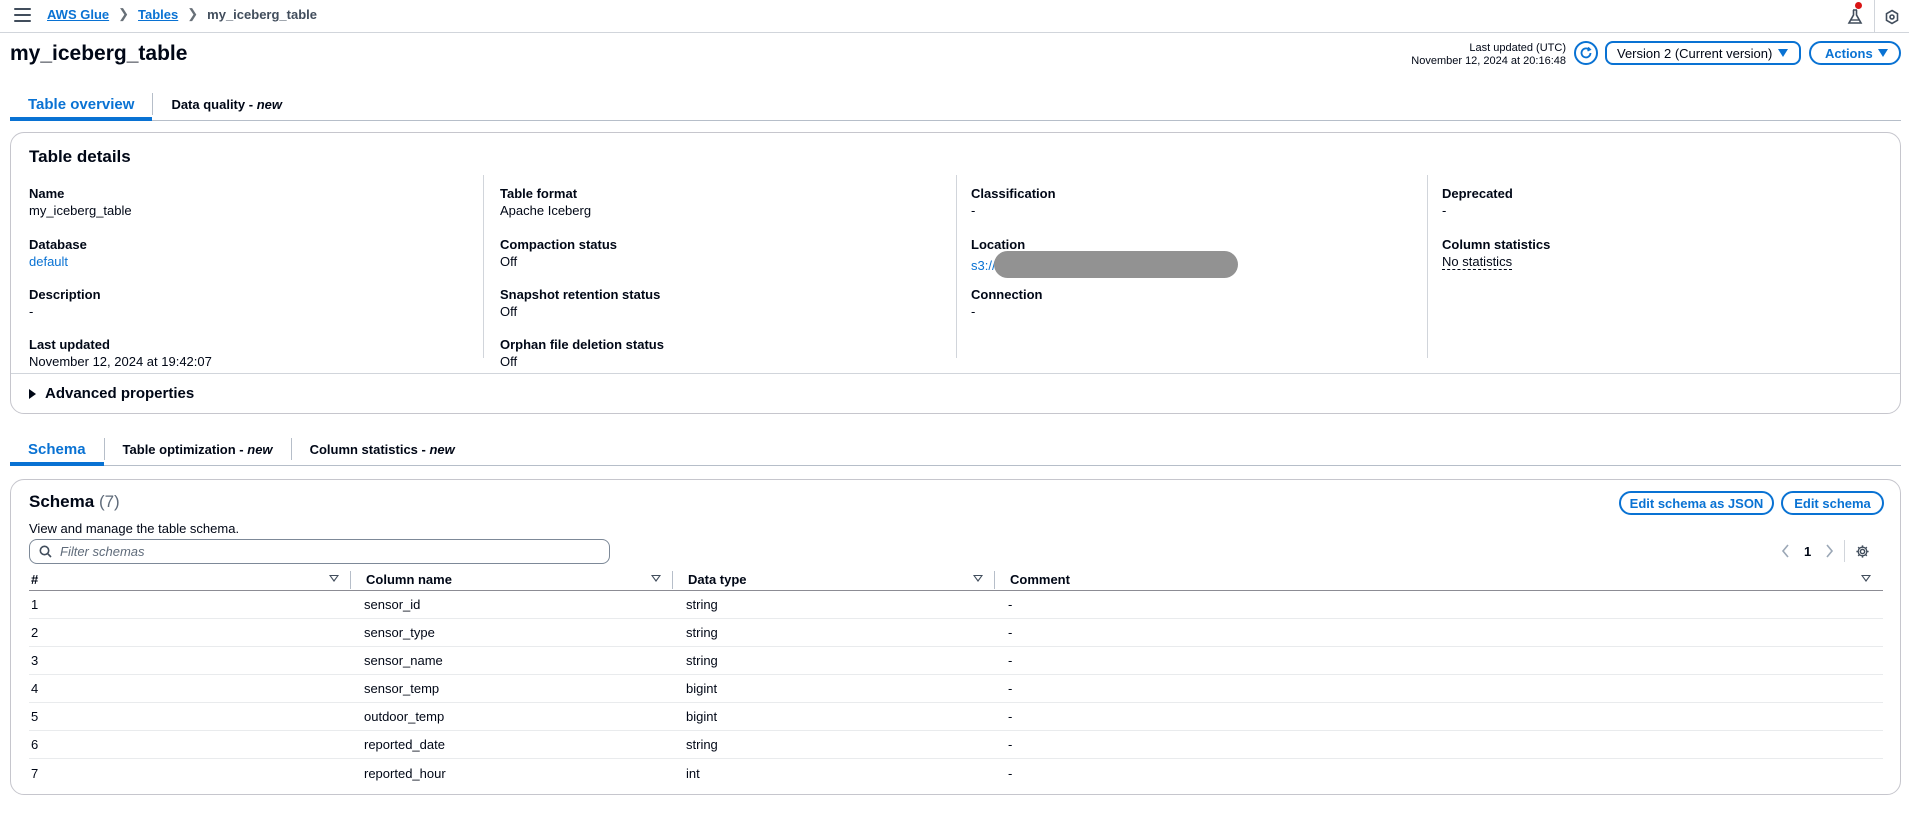  What do you see at coordinates (1892, 16) in the screenshot?
I see `help-icon` at bounding box center [1892, 16].